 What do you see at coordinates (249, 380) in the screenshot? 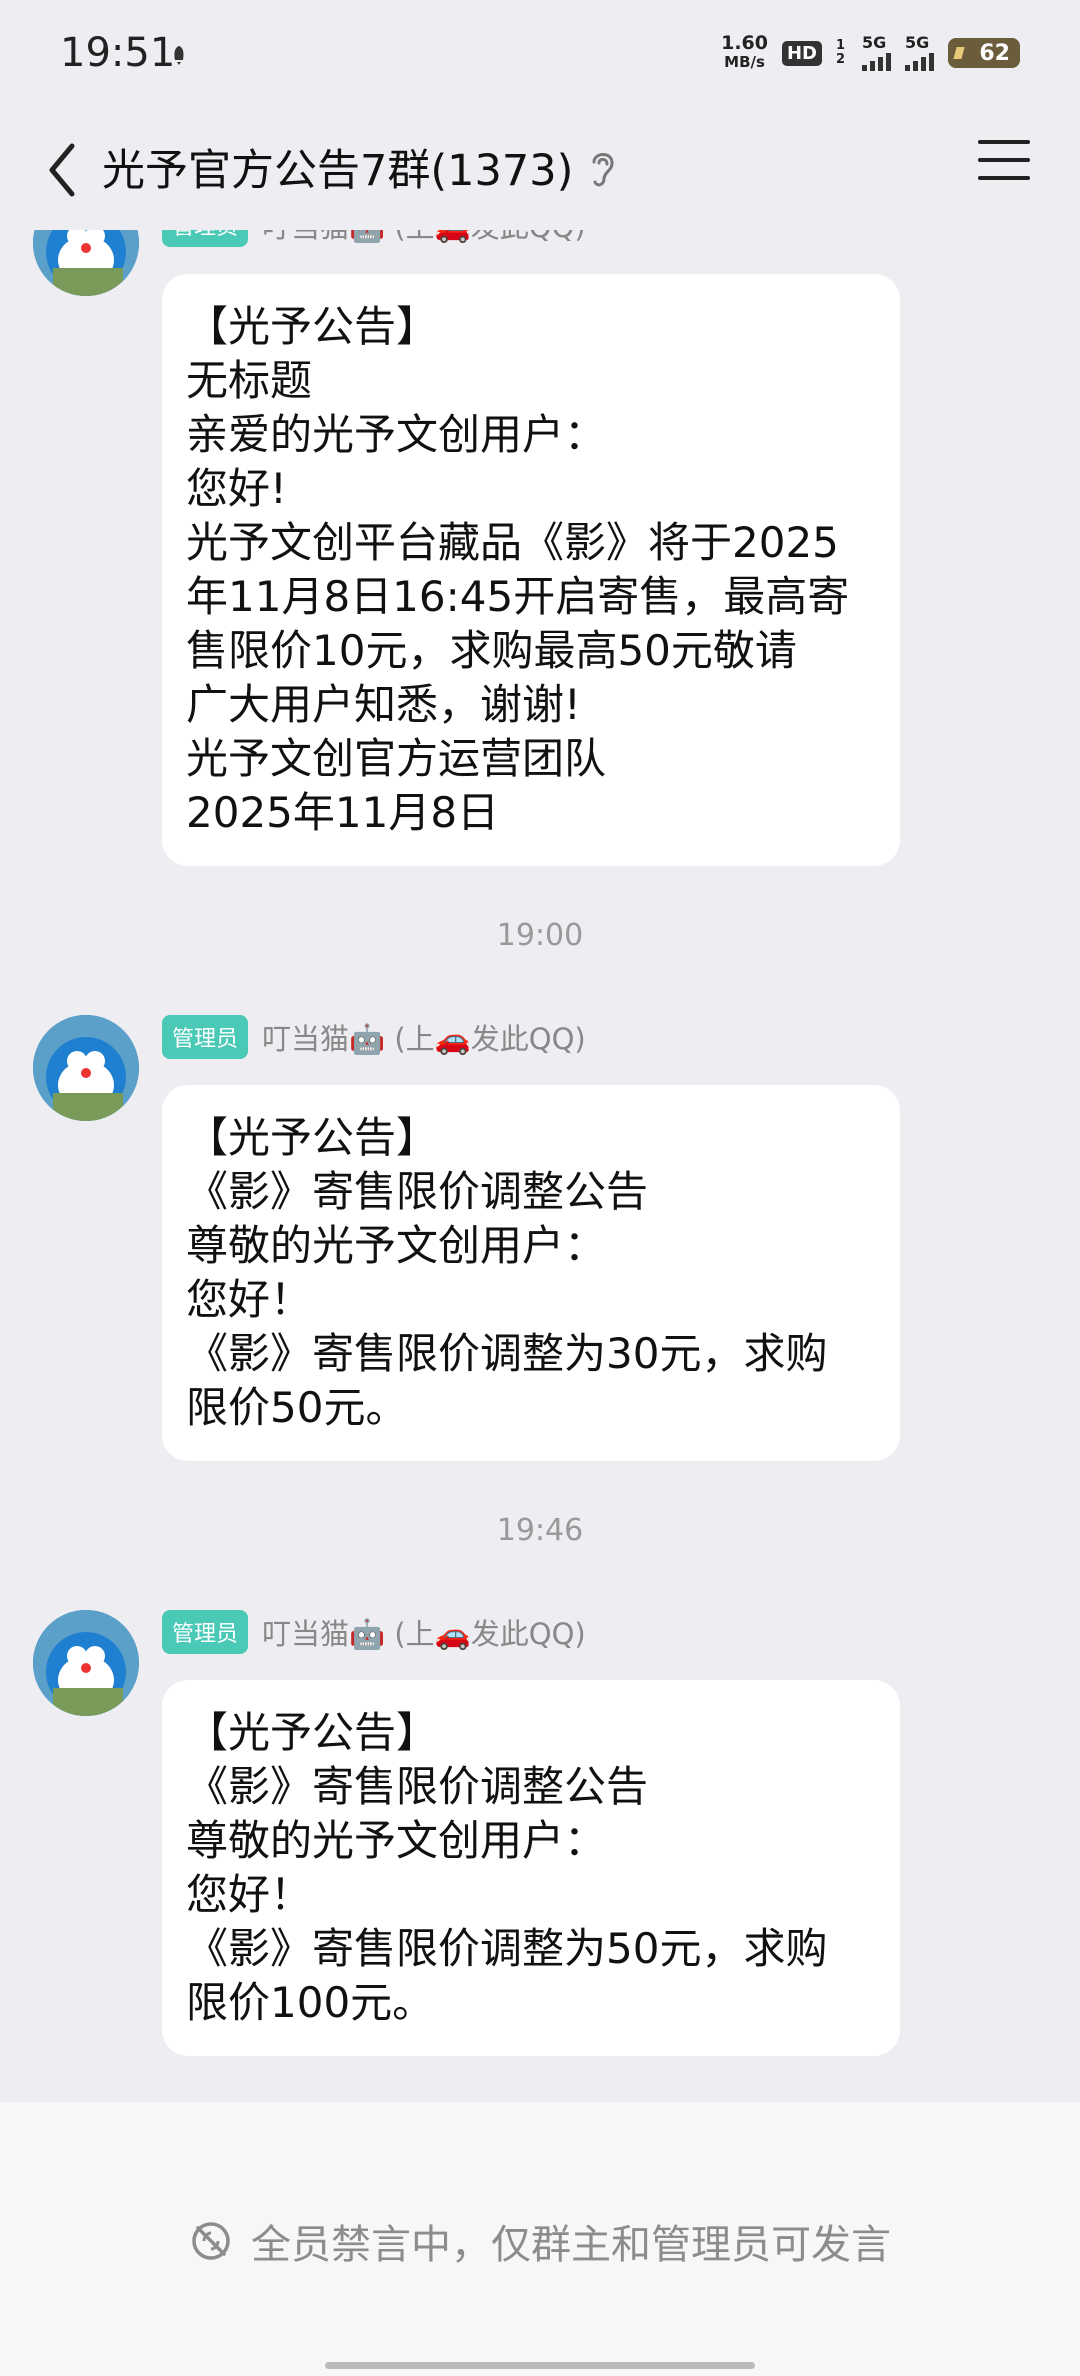
I see `message-line: 无标题` at bounding box center [249, 380].